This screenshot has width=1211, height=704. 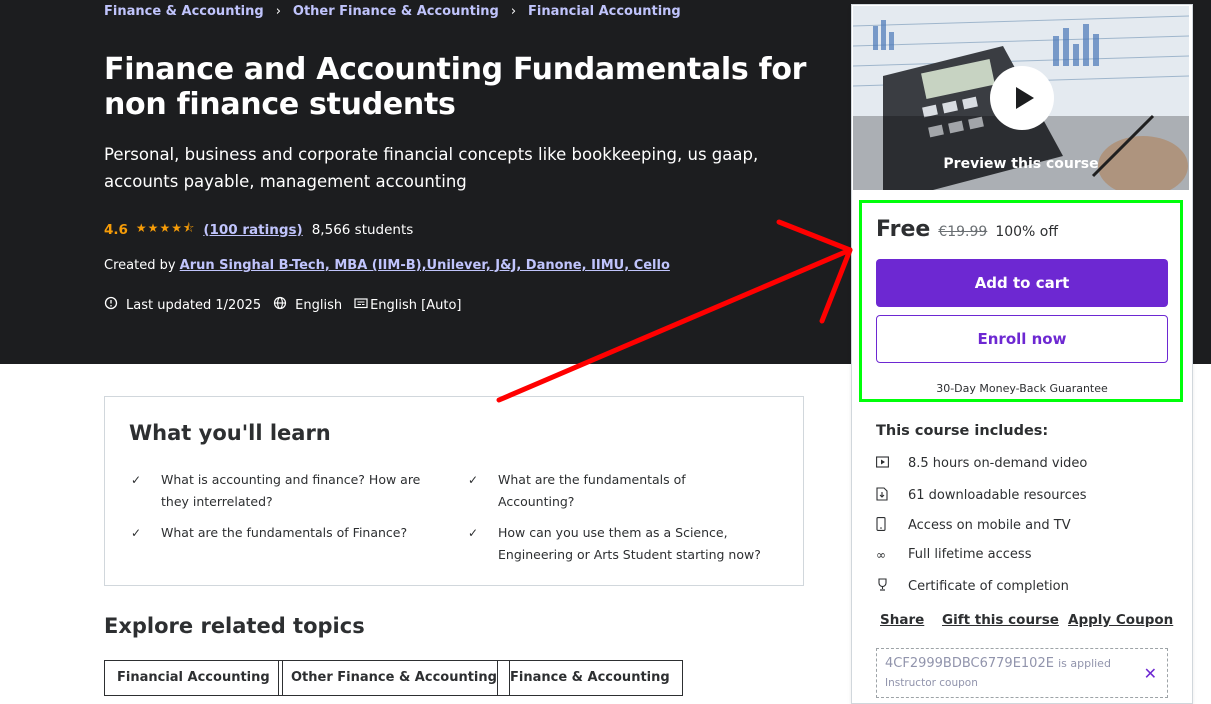 I want to click on breadcrumb-link-other-finance: Other Finance & Accounting, so click(x=396, y=11).